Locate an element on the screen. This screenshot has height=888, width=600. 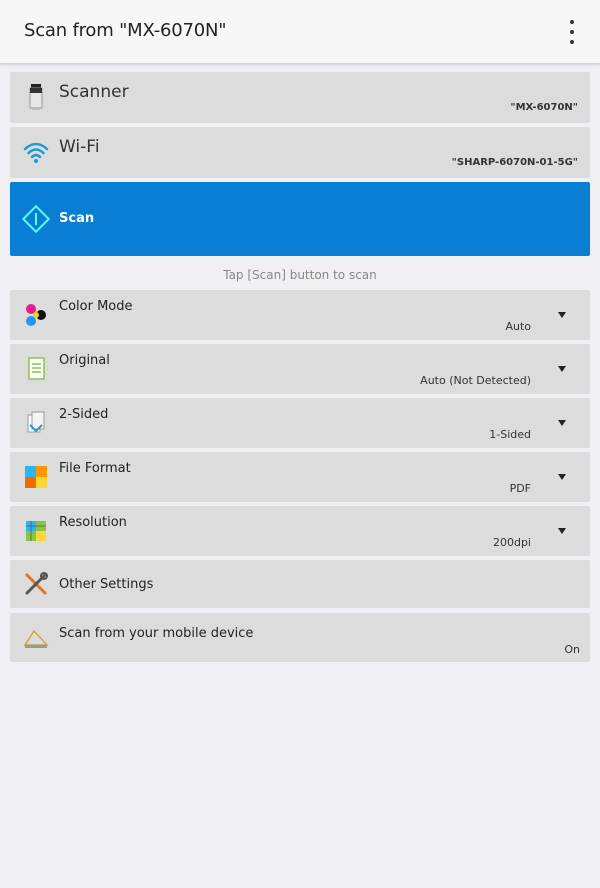
color-mode-value: Auto is located at coordinates (518, 326).